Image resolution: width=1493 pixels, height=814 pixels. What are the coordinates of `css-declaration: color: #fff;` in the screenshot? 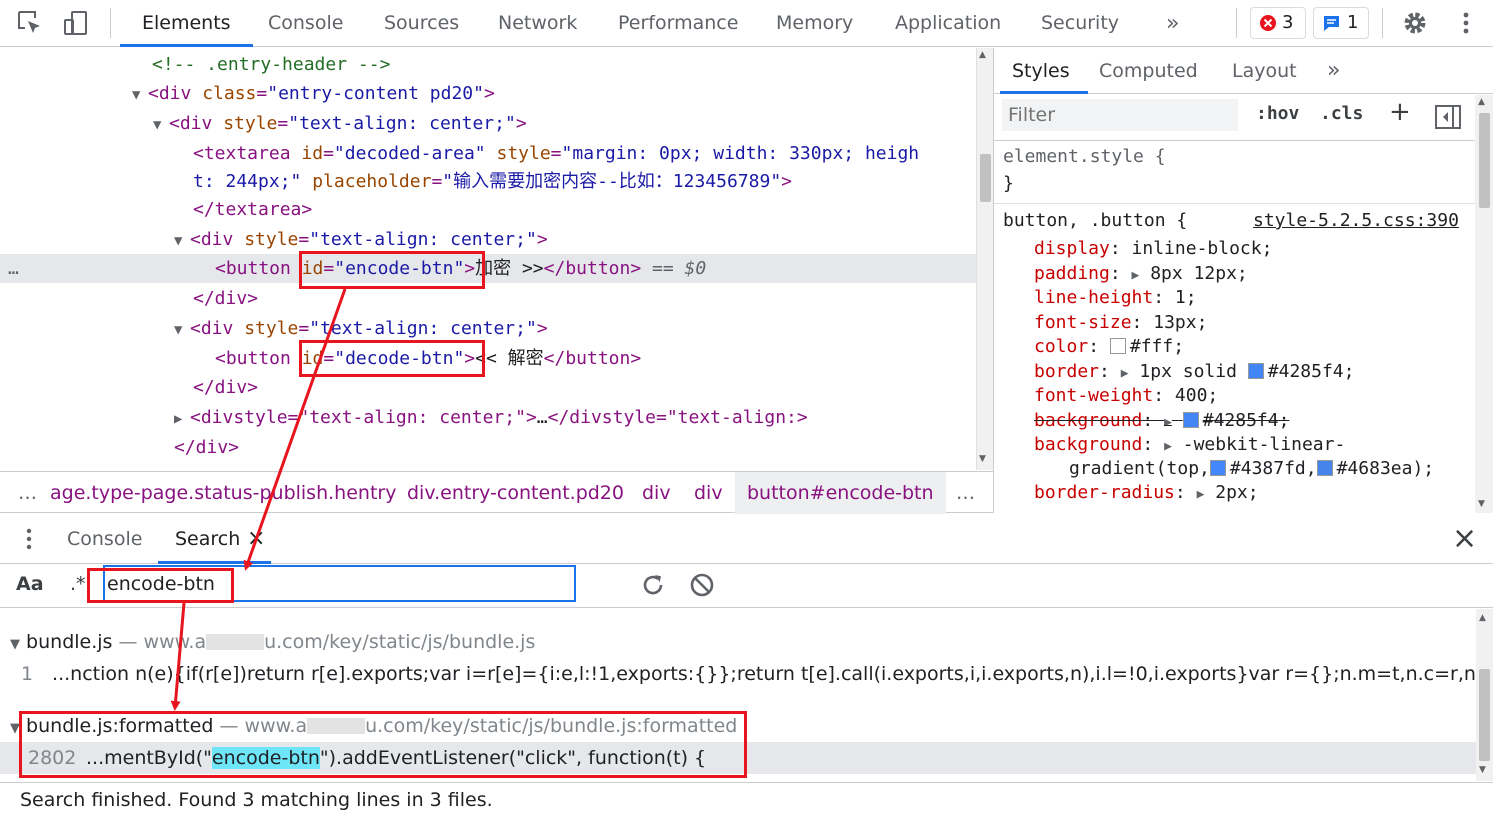 It's located at (1109, 347).